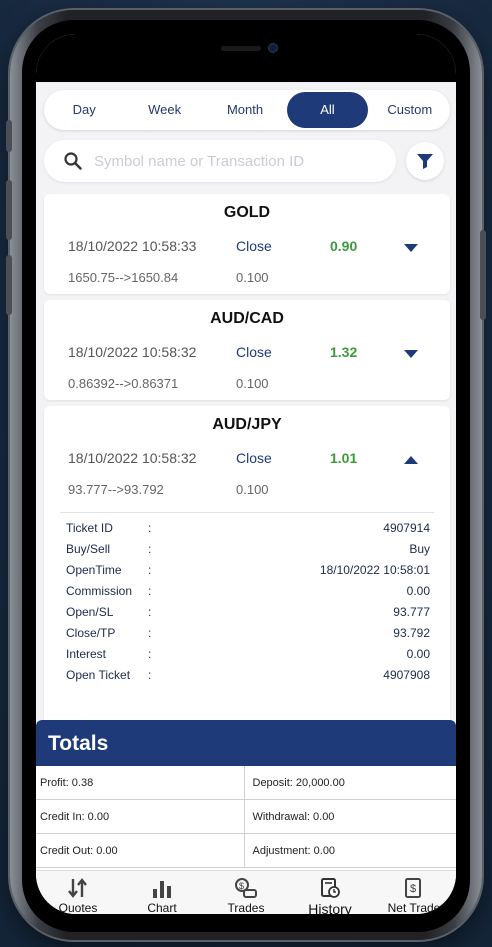 The image size is (492, 947). I want to click on detail-key: OpenTime, so click(94, 570).